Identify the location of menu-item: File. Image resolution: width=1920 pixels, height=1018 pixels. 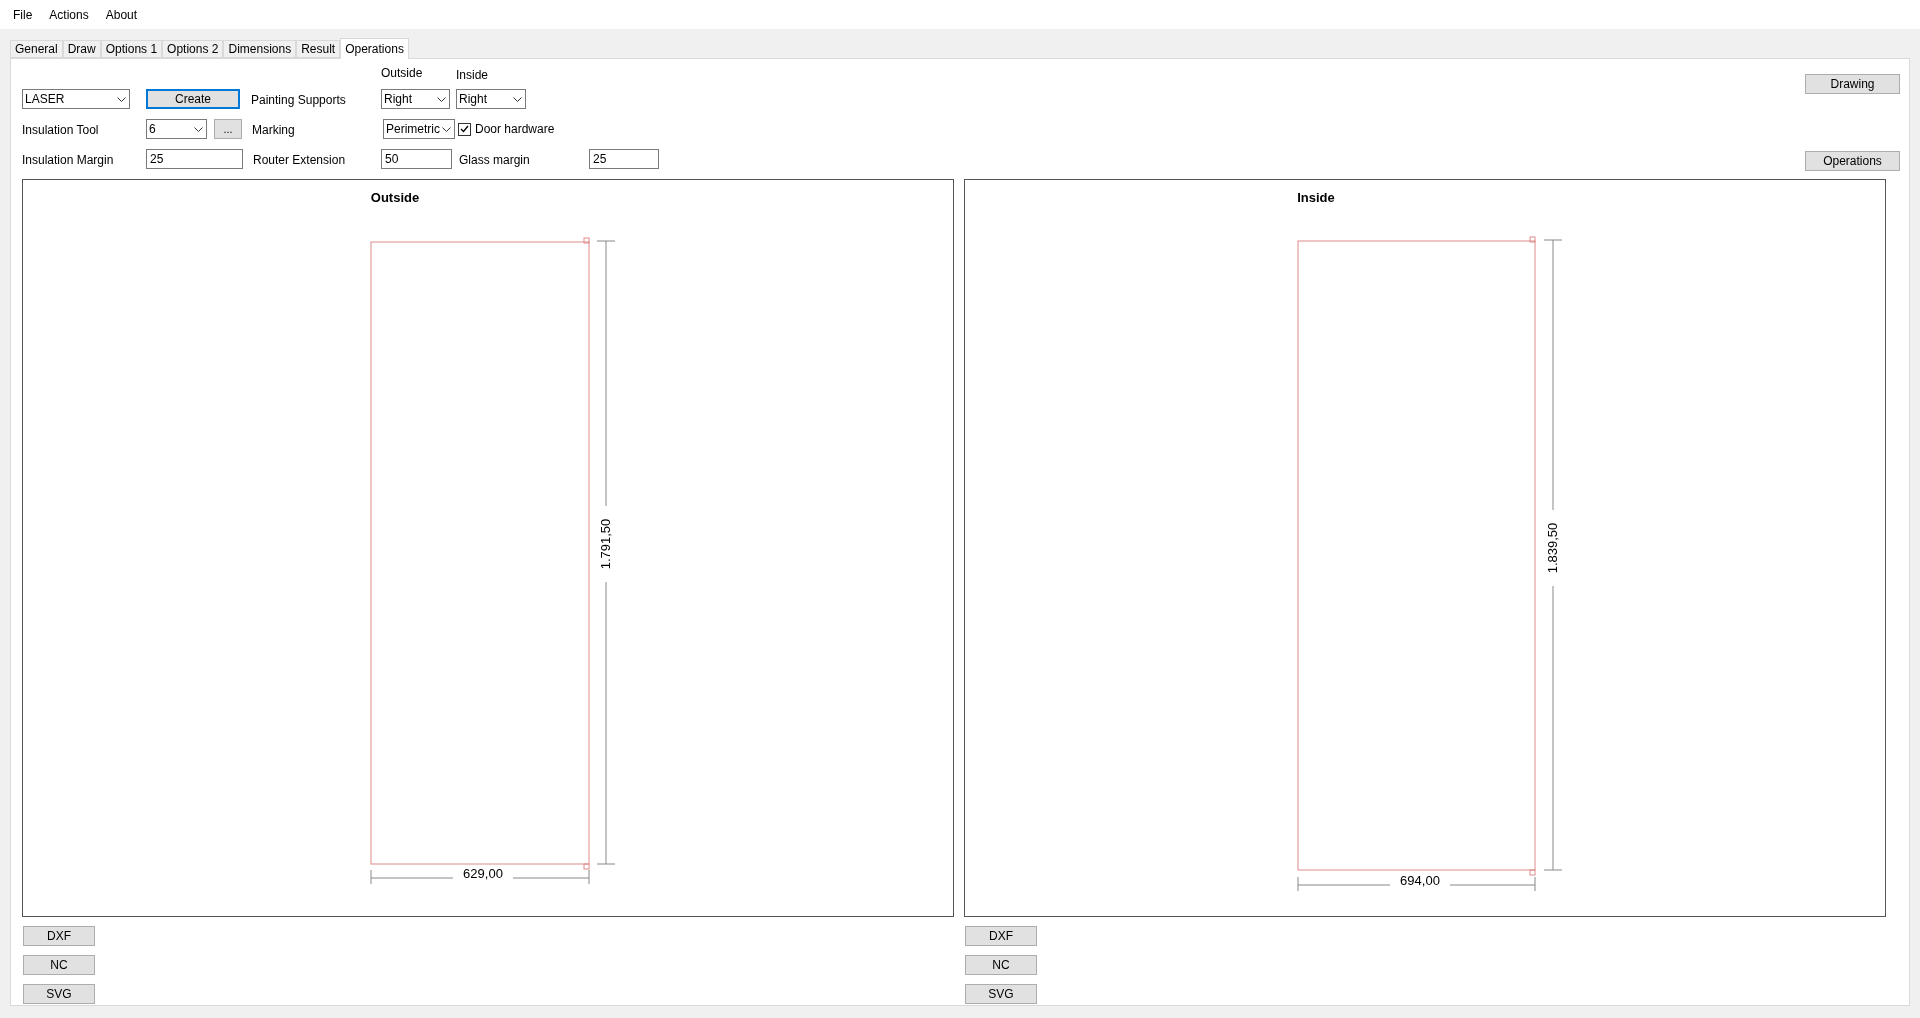
(23, 14).